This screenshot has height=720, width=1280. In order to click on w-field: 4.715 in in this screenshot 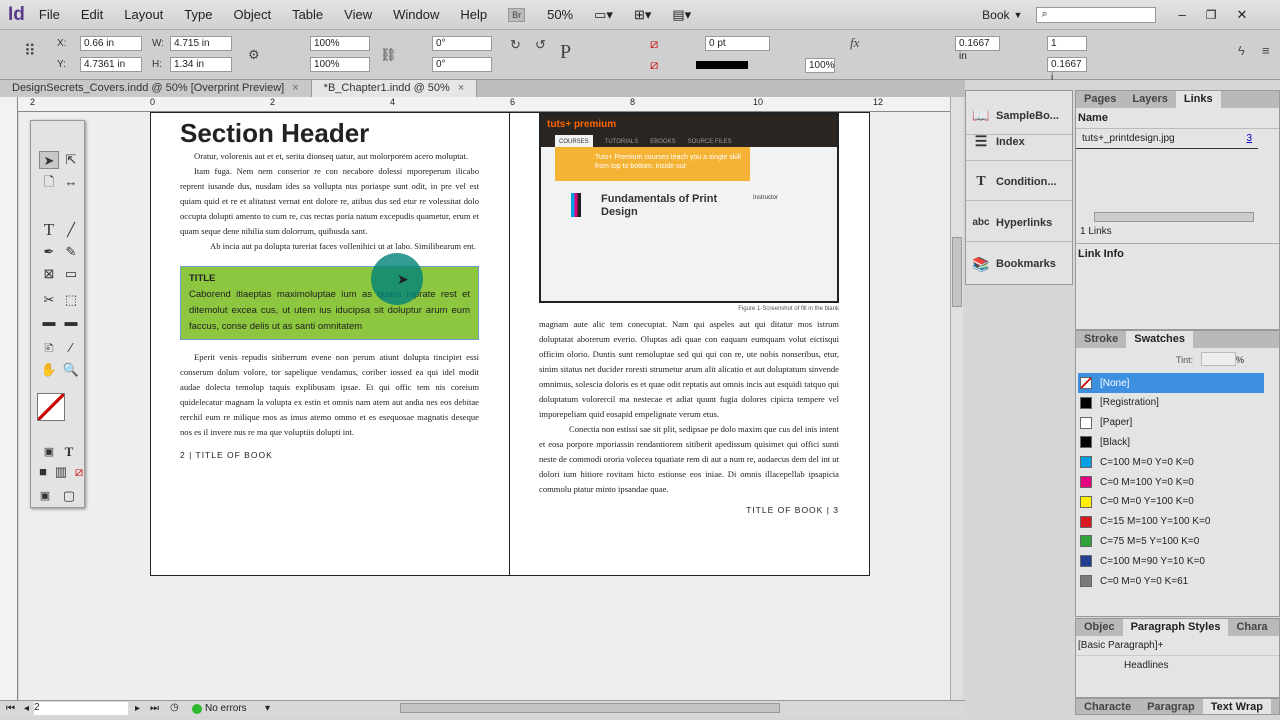, I will do `click(201, 43)`.